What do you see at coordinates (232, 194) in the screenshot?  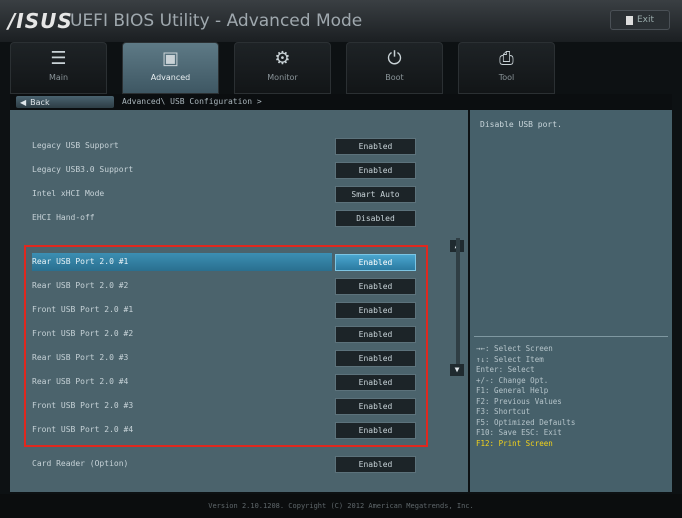 I see `setting-row: Intel xHCI Mode Smart Auto` at bounding box center [232, 194].